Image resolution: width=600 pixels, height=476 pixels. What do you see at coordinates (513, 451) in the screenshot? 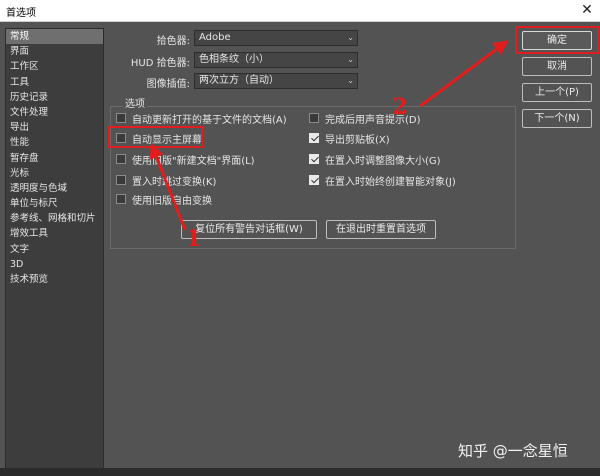
I see `watermark: 知乎 @一念星恒` at bounding box center [513, 451].